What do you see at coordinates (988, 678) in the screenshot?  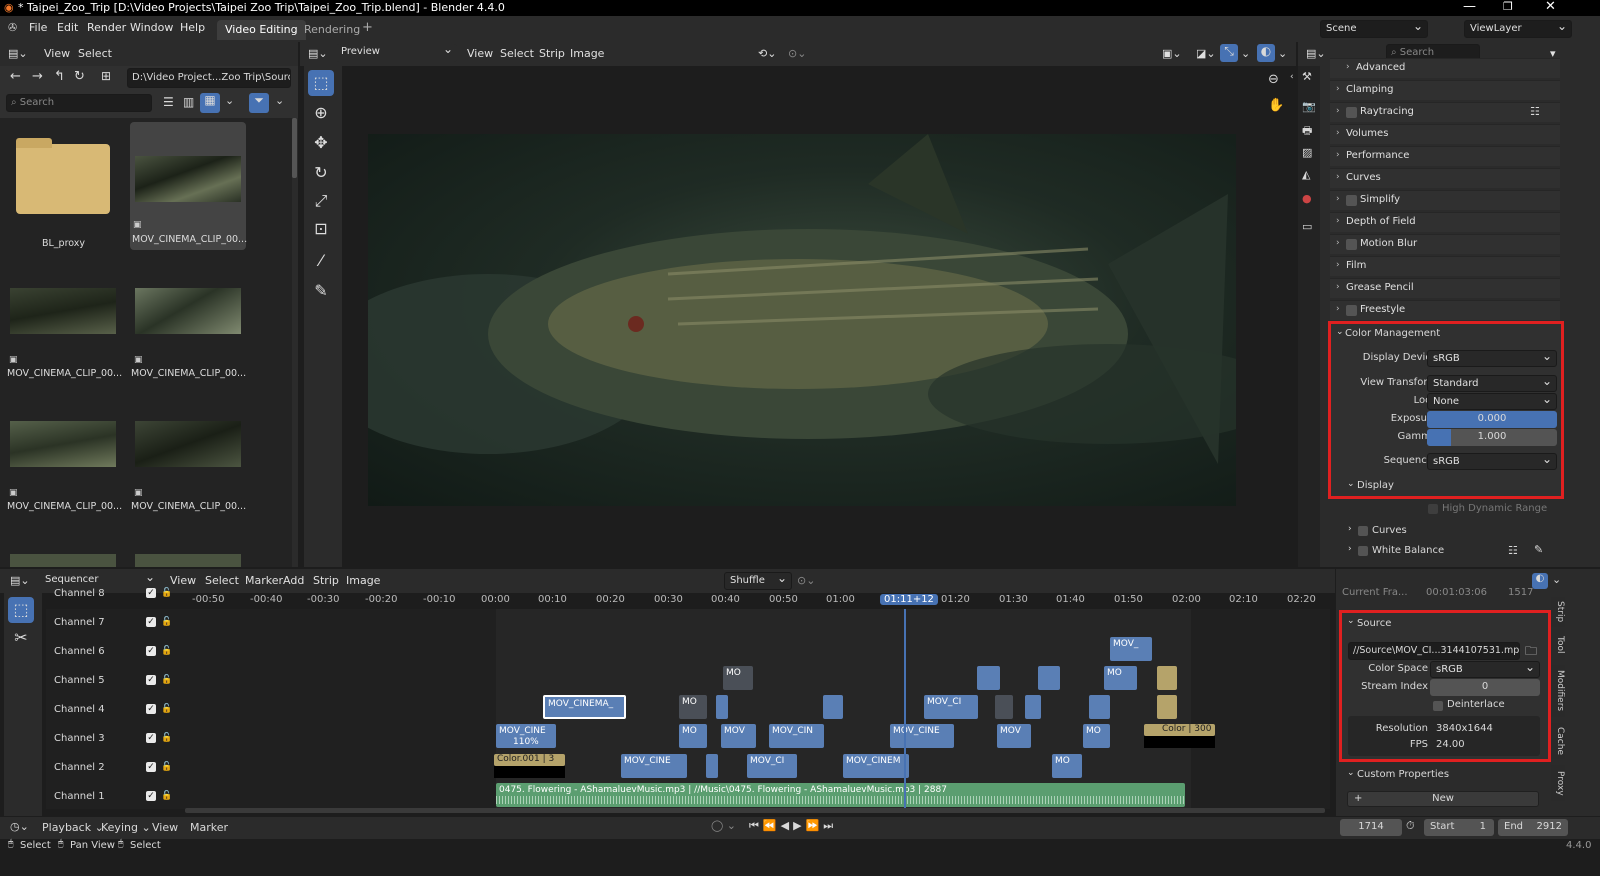 I see `strip-channel5` at bounding box center [988, 678].